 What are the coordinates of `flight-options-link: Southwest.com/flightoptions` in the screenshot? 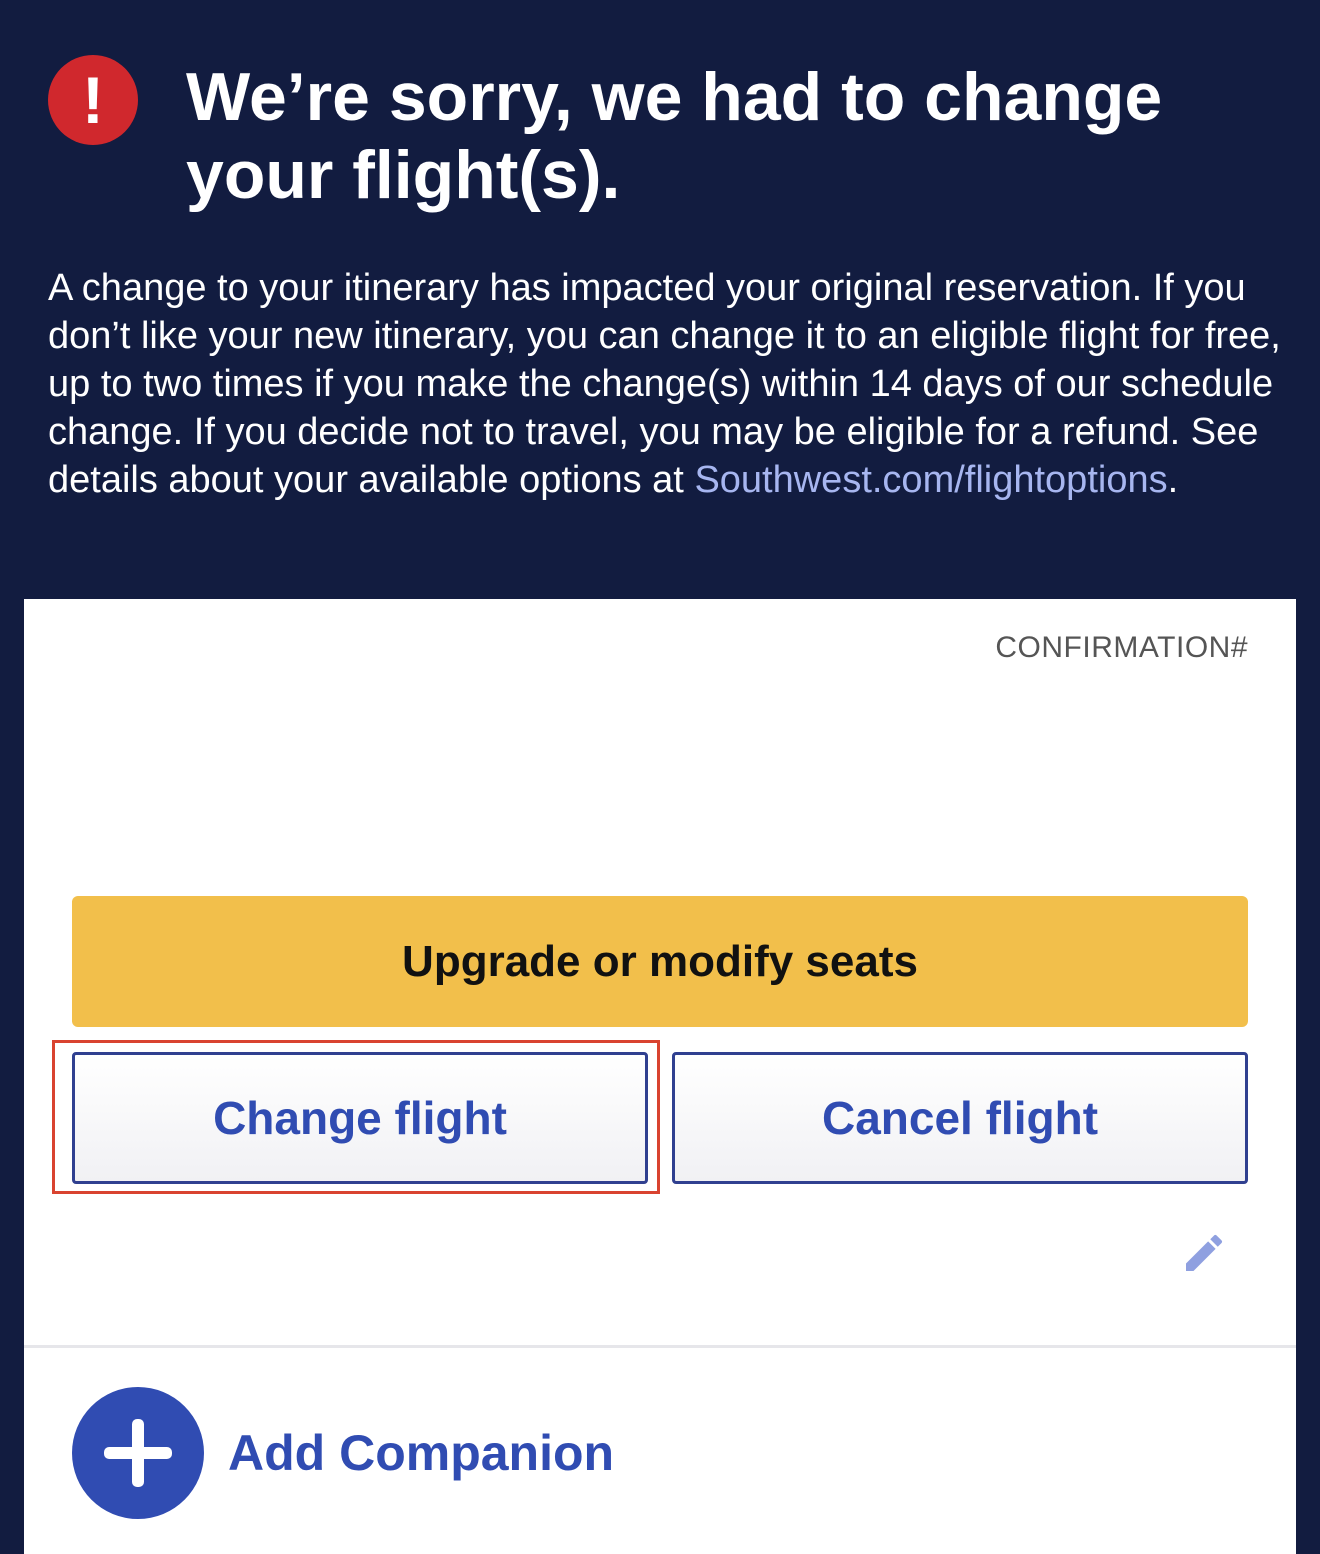 It's located at (930, 480).